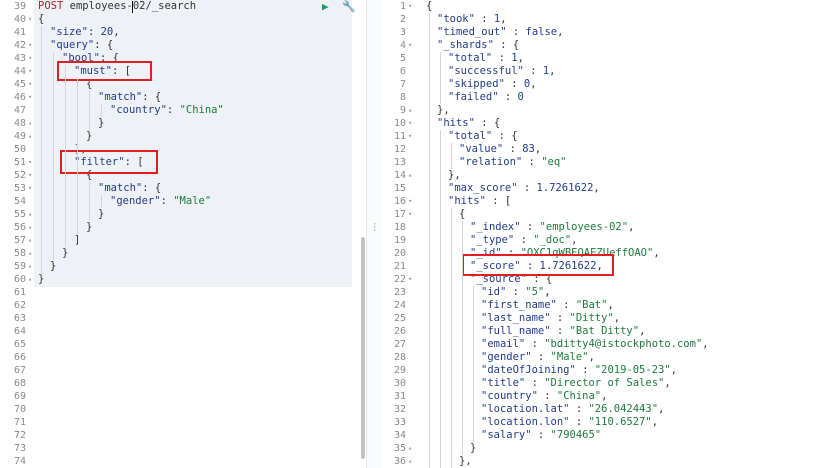 This screenshot has width=817, height=468. What do you see at coordinates (503, 383) in the screenshot?
I see `json-key: "title"` at bounding box center [503, 383].